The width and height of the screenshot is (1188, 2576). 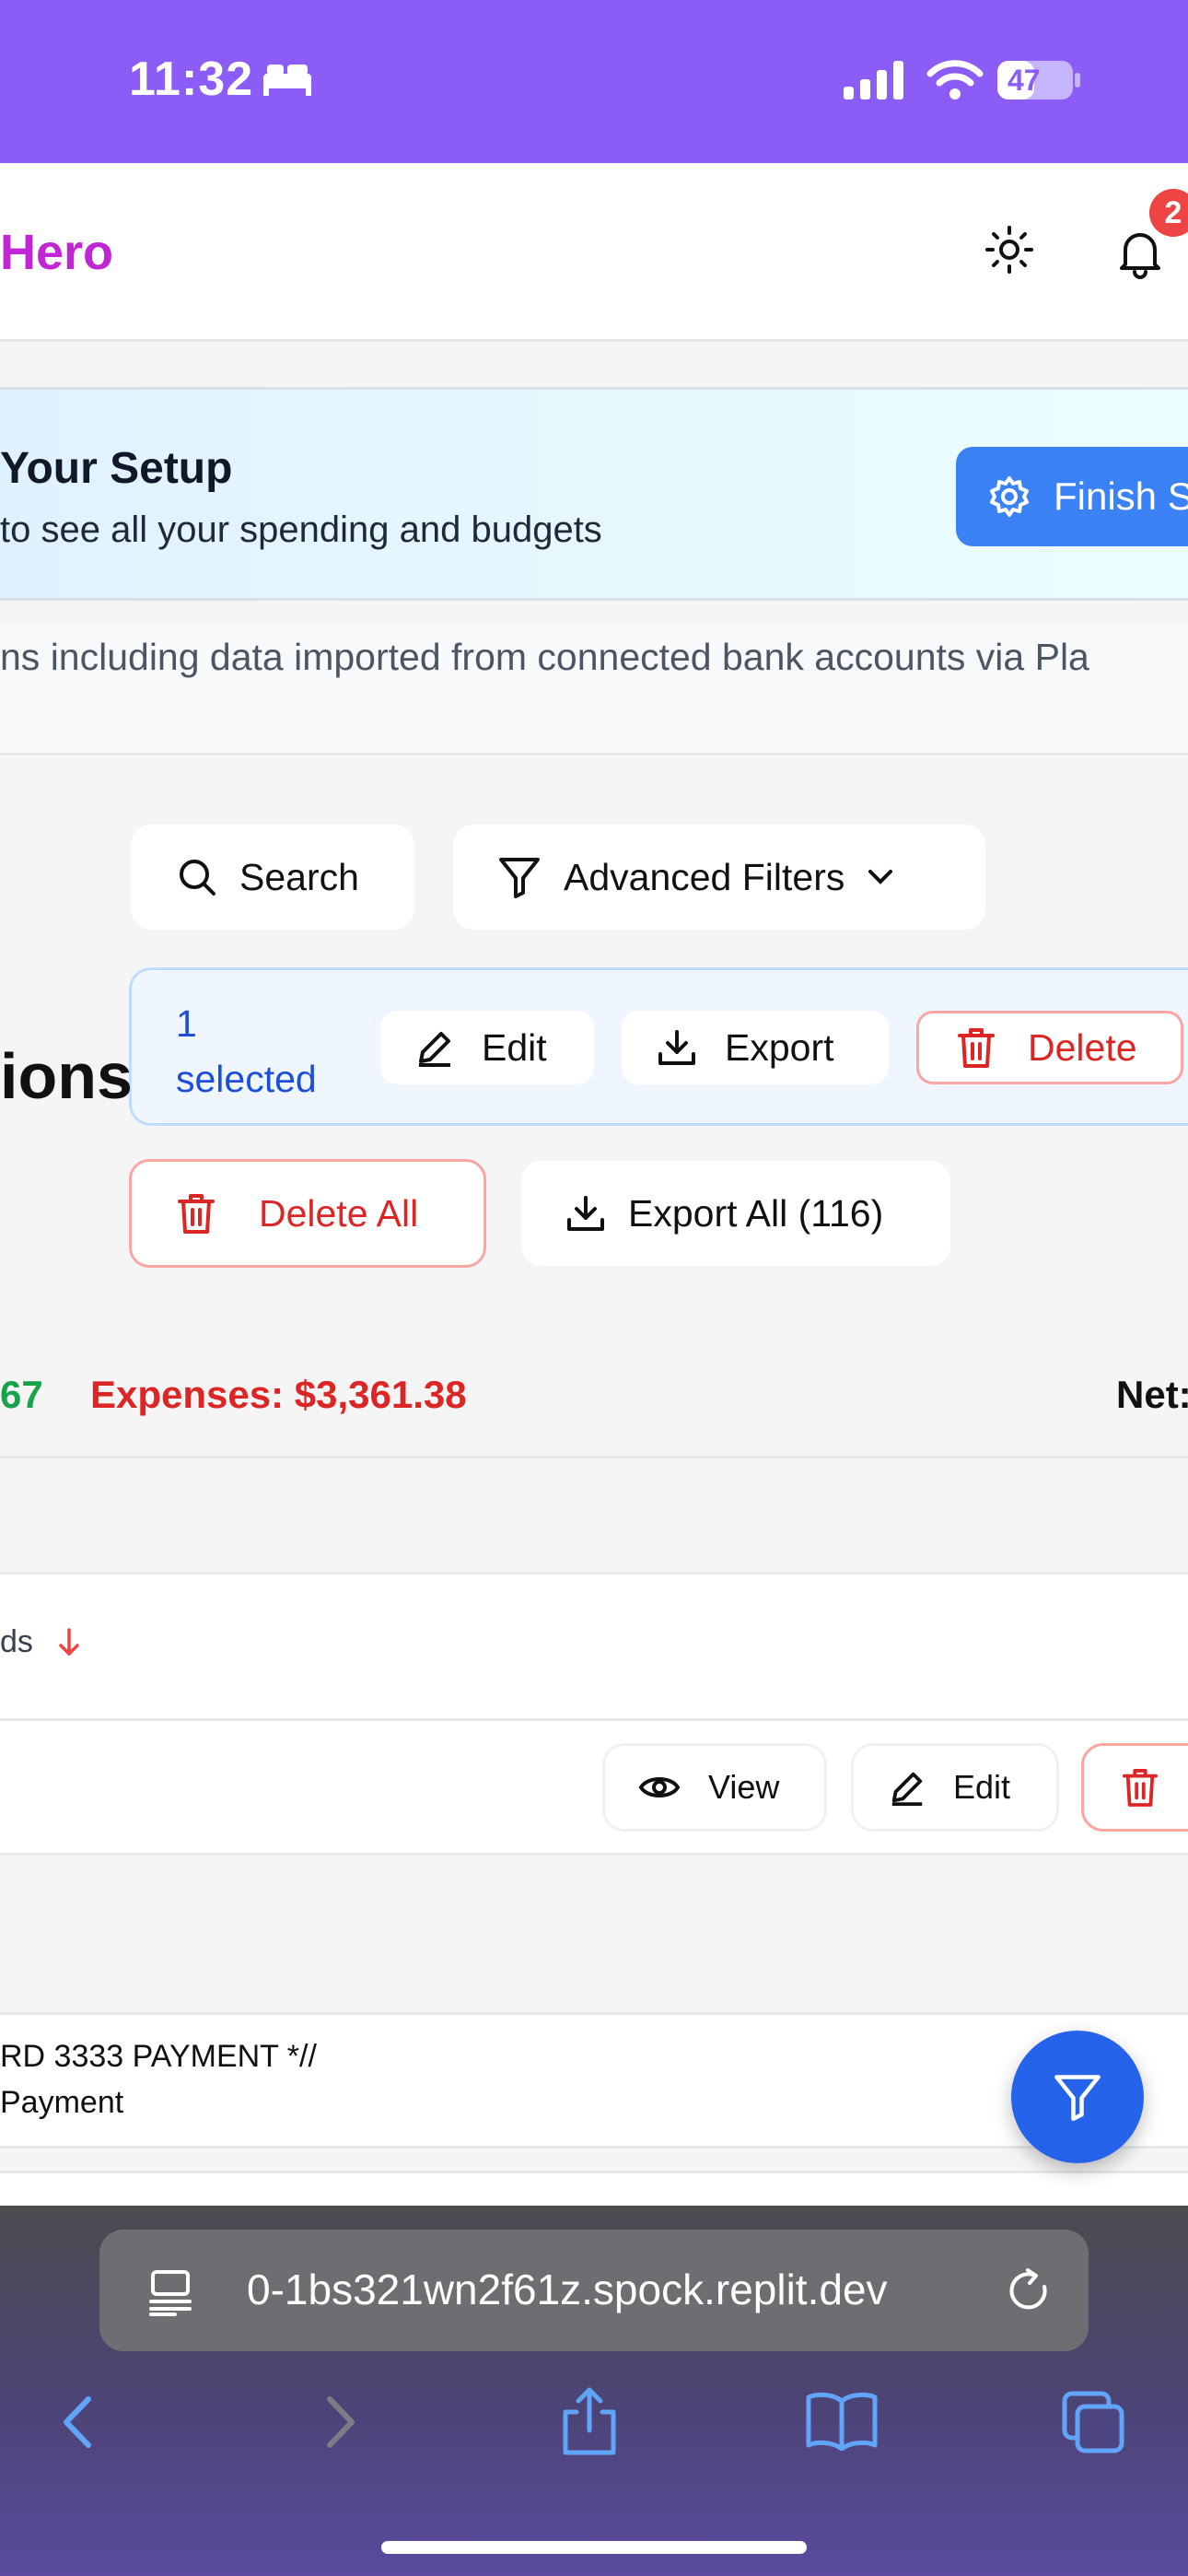 What do you see at coordinates (705, 876) in the screenshot?
I see `advanced-filters-label: Advanced Filters` at bounding box center [705, 876].